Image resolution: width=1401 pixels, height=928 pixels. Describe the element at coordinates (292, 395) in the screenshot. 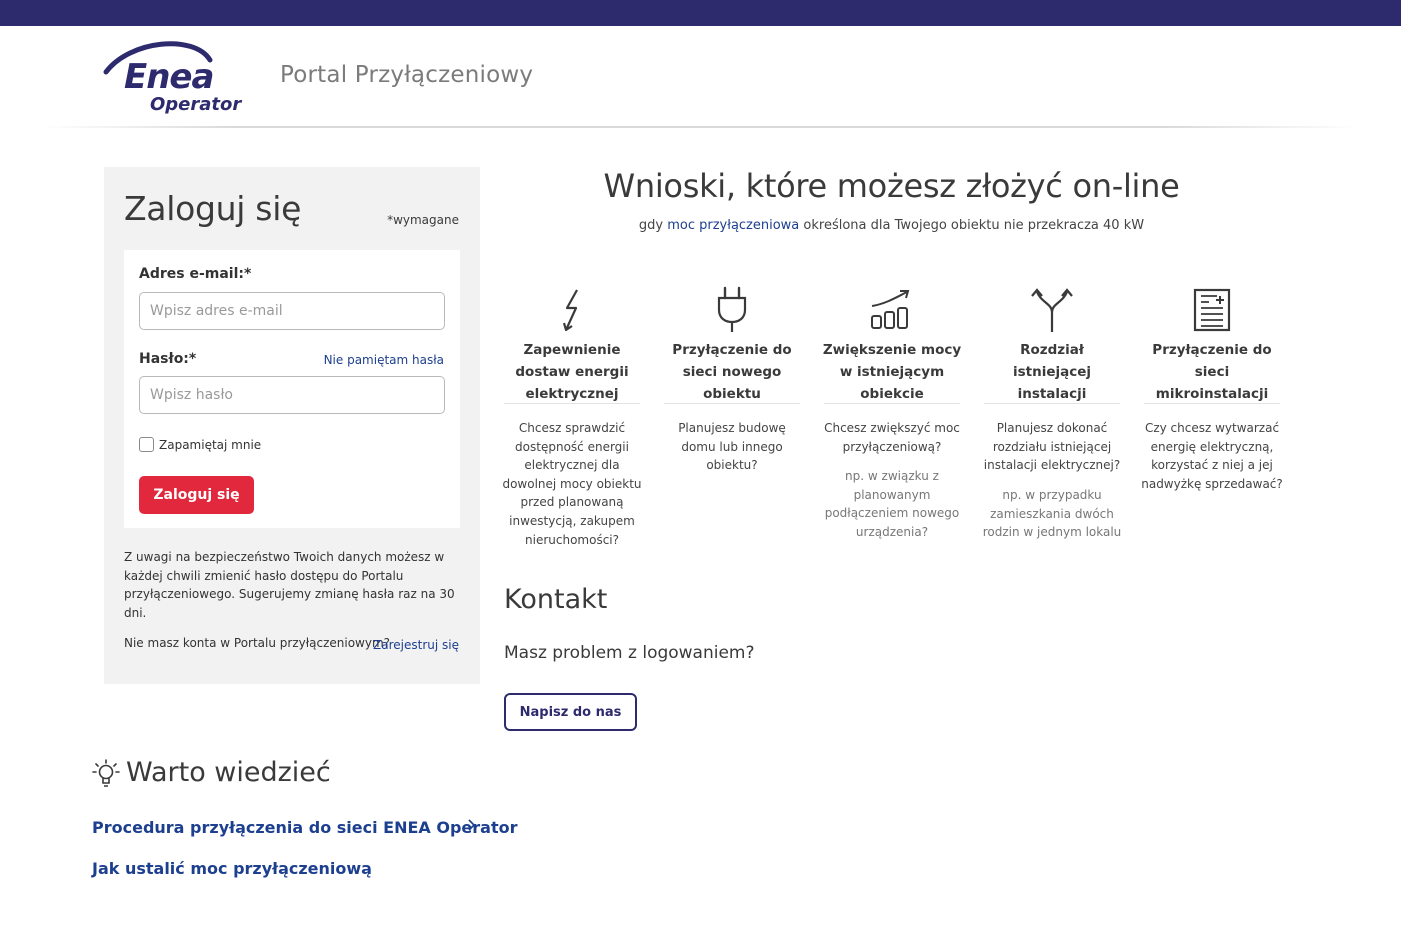

I see `password-input` at that location.